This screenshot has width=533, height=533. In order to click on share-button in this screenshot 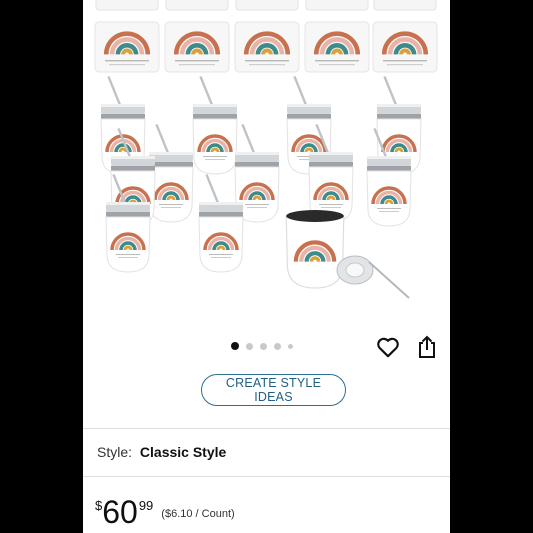, I will do `click(427, 347)`.